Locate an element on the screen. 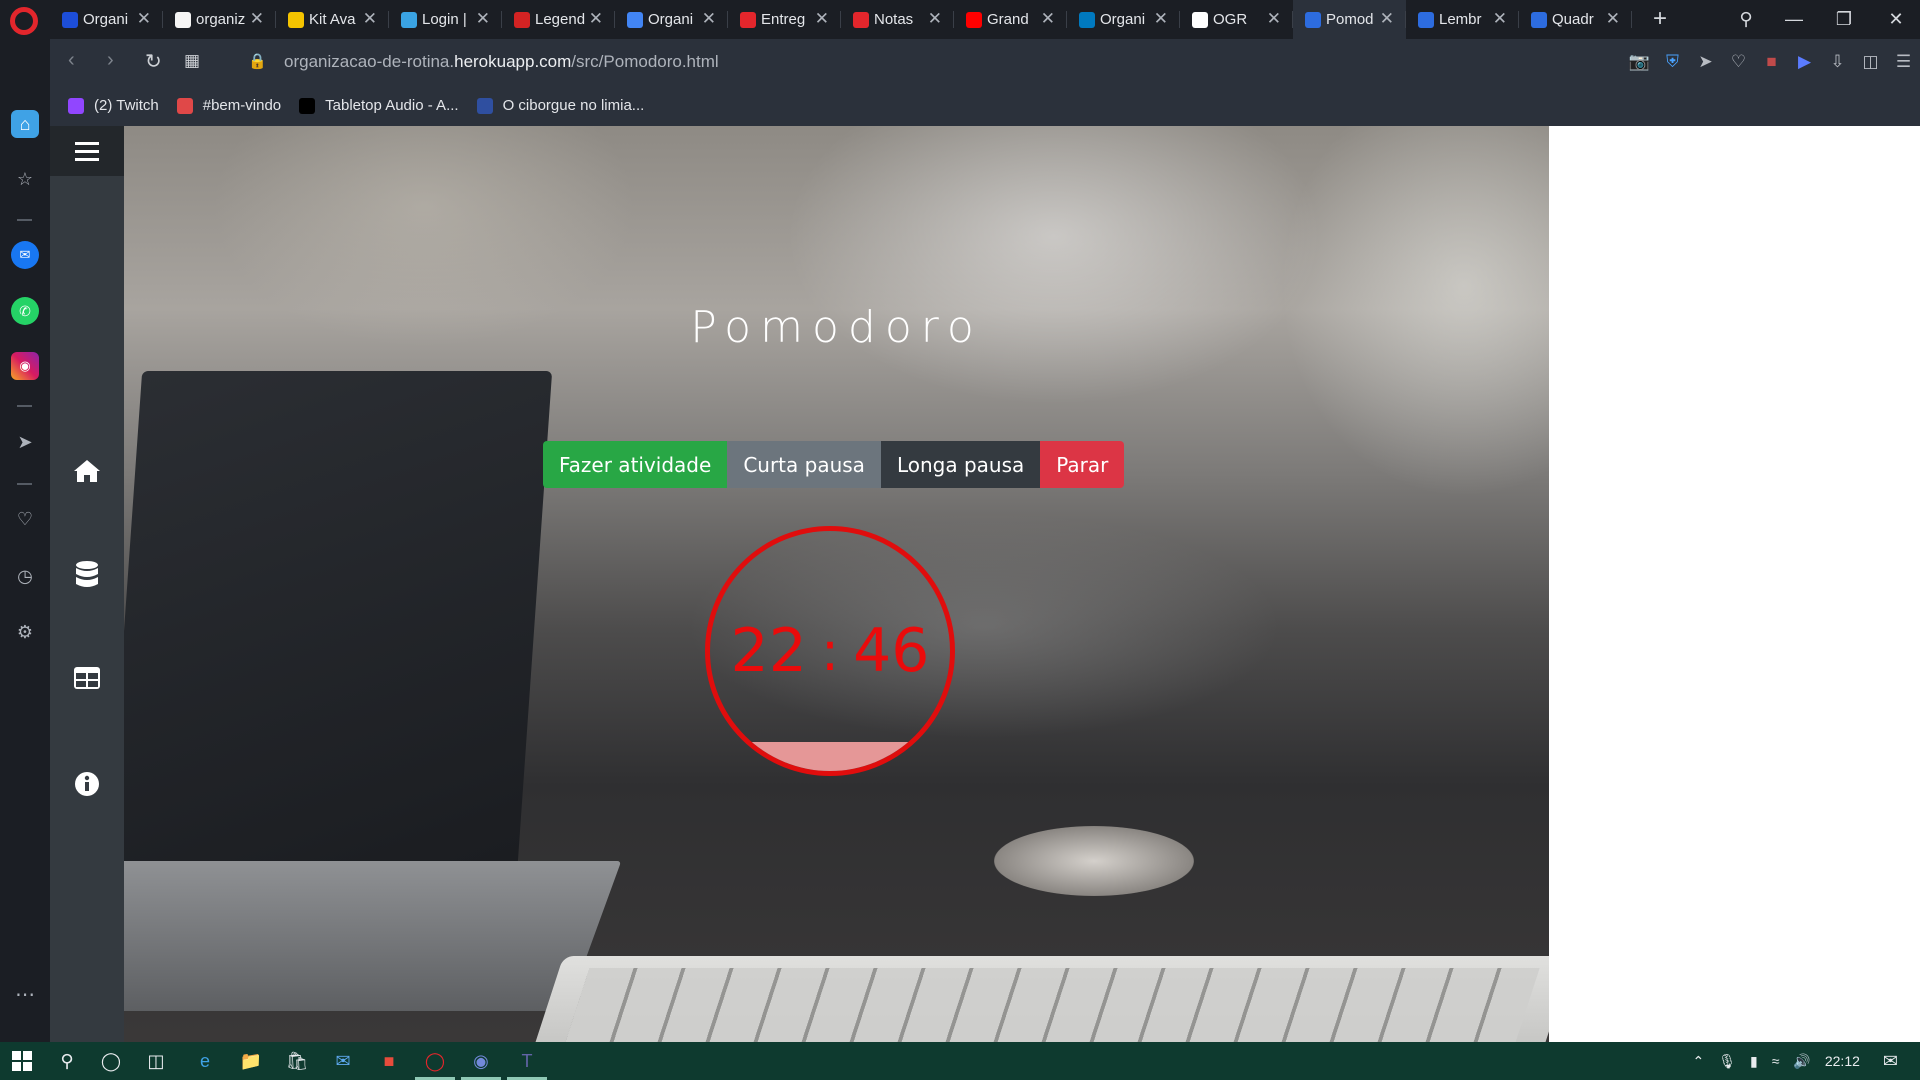 The height and width of the screenshot is (1080, 1920). snapshot-icon: 📷 is located at coordinates (1639, 62).